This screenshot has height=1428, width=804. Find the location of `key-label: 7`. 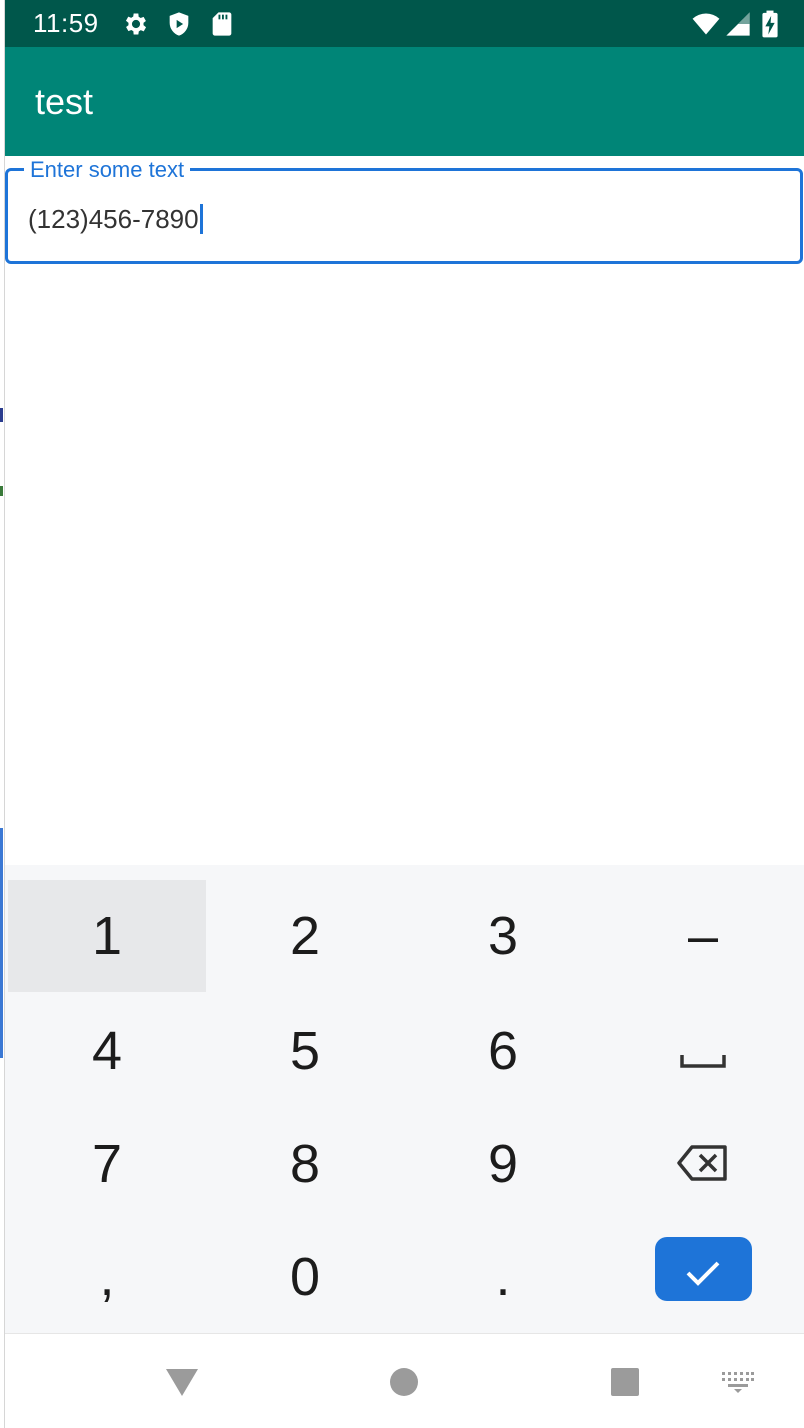

key-label: 7 is located at coordinates (107, 1164).